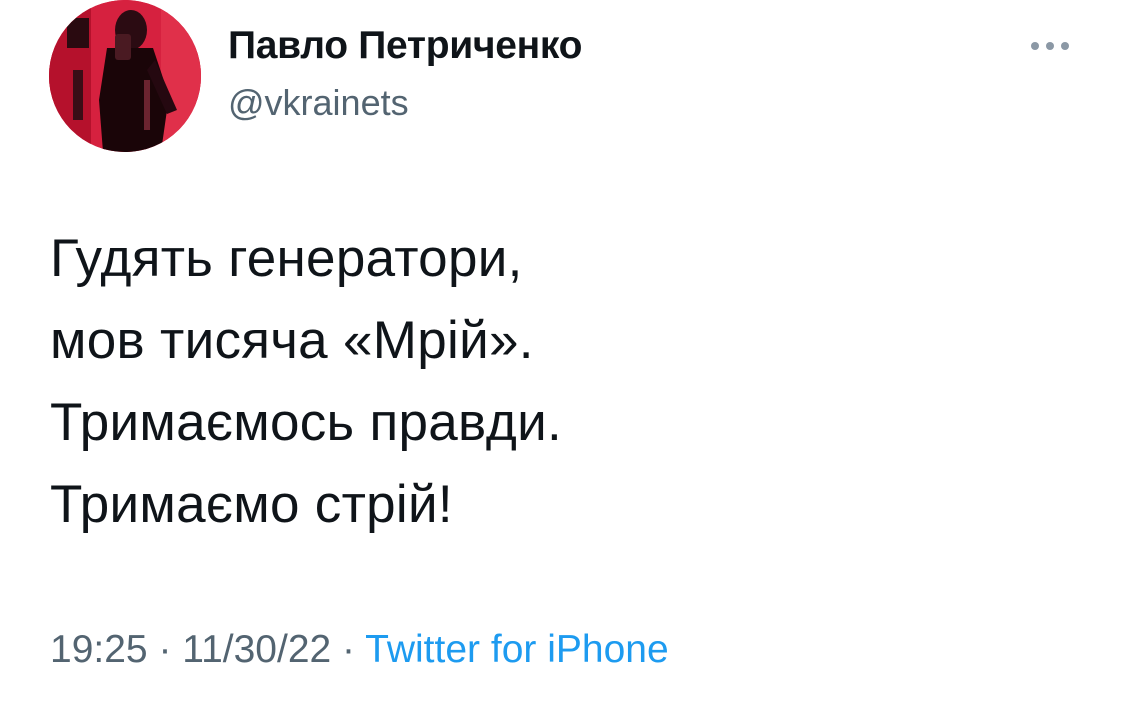  I want to click on tweet-date: 11/30/22, so click(256, 649).